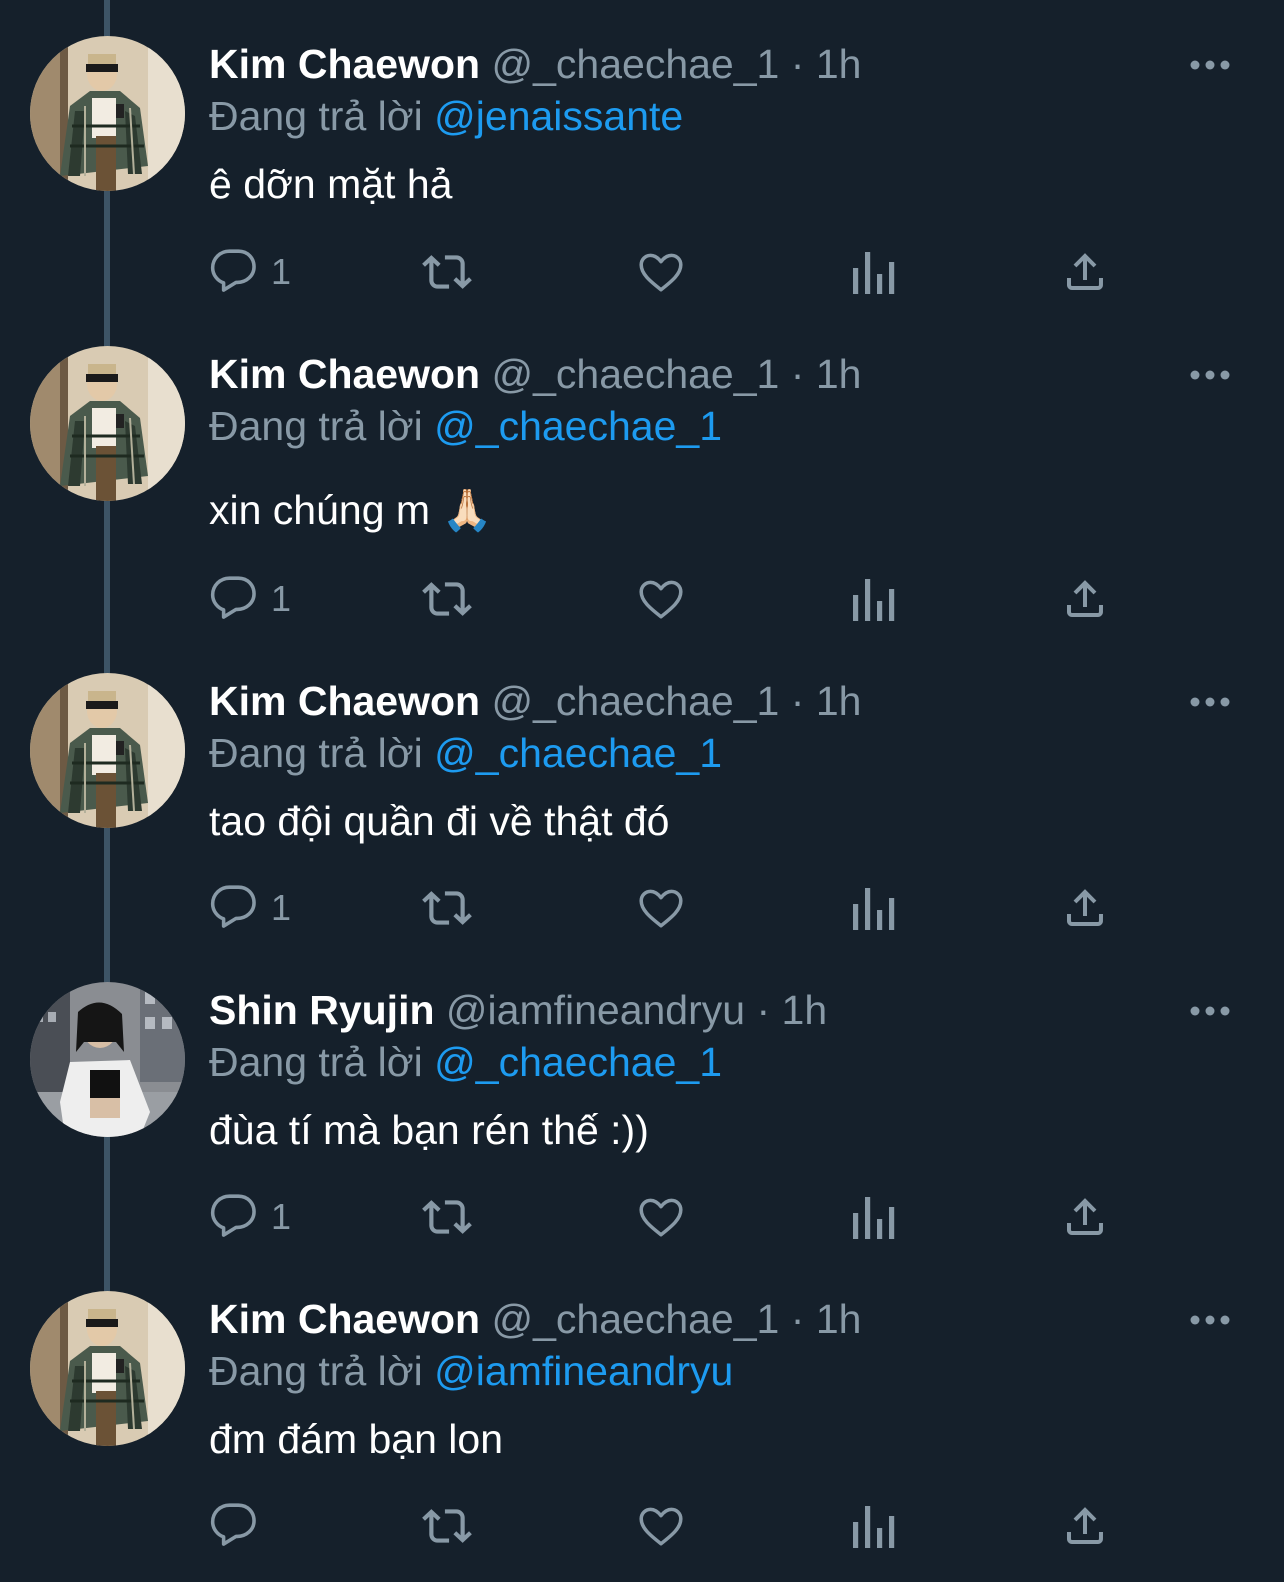 Image resolution: width=1284 pixels, height=1582 pixels. I want to click on tweet-text: xin chúng m 🙏🏻, so click(351, 510).